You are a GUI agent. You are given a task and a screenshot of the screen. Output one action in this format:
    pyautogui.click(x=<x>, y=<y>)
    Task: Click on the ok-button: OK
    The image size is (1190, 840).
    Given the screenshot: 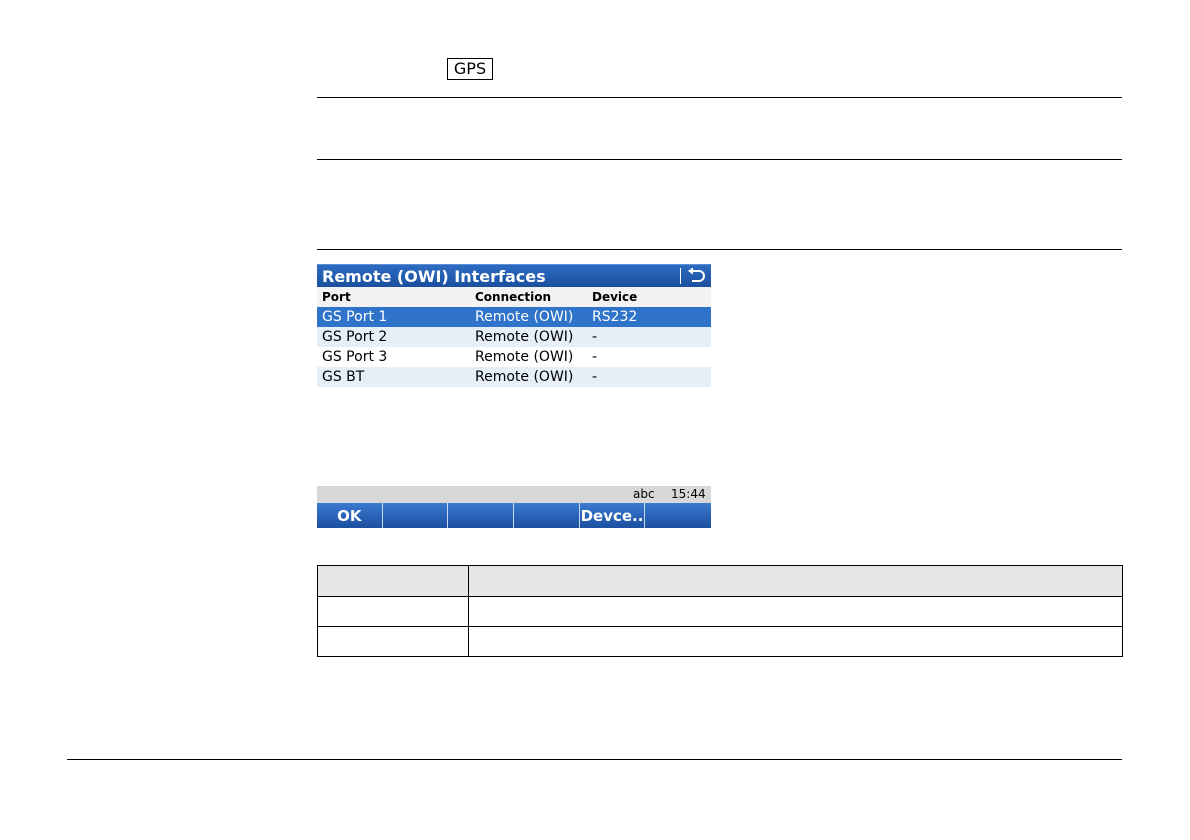 What is the action you would take?
    pyautogui.click(x=350, y=515)
    